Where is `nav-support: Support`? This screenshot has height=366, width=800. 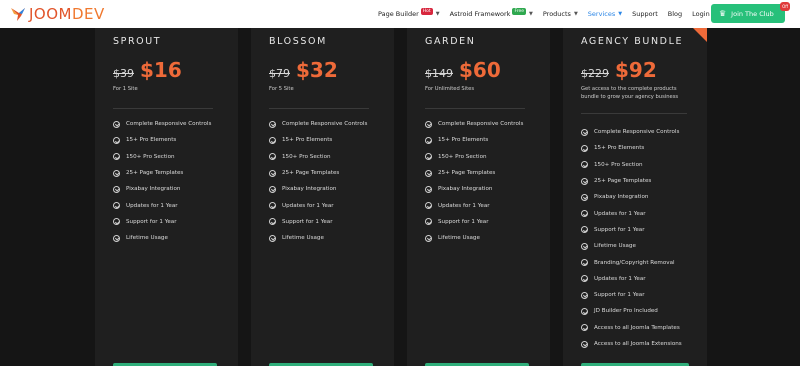 nav-support: Support is located at coordinates (645, 14).